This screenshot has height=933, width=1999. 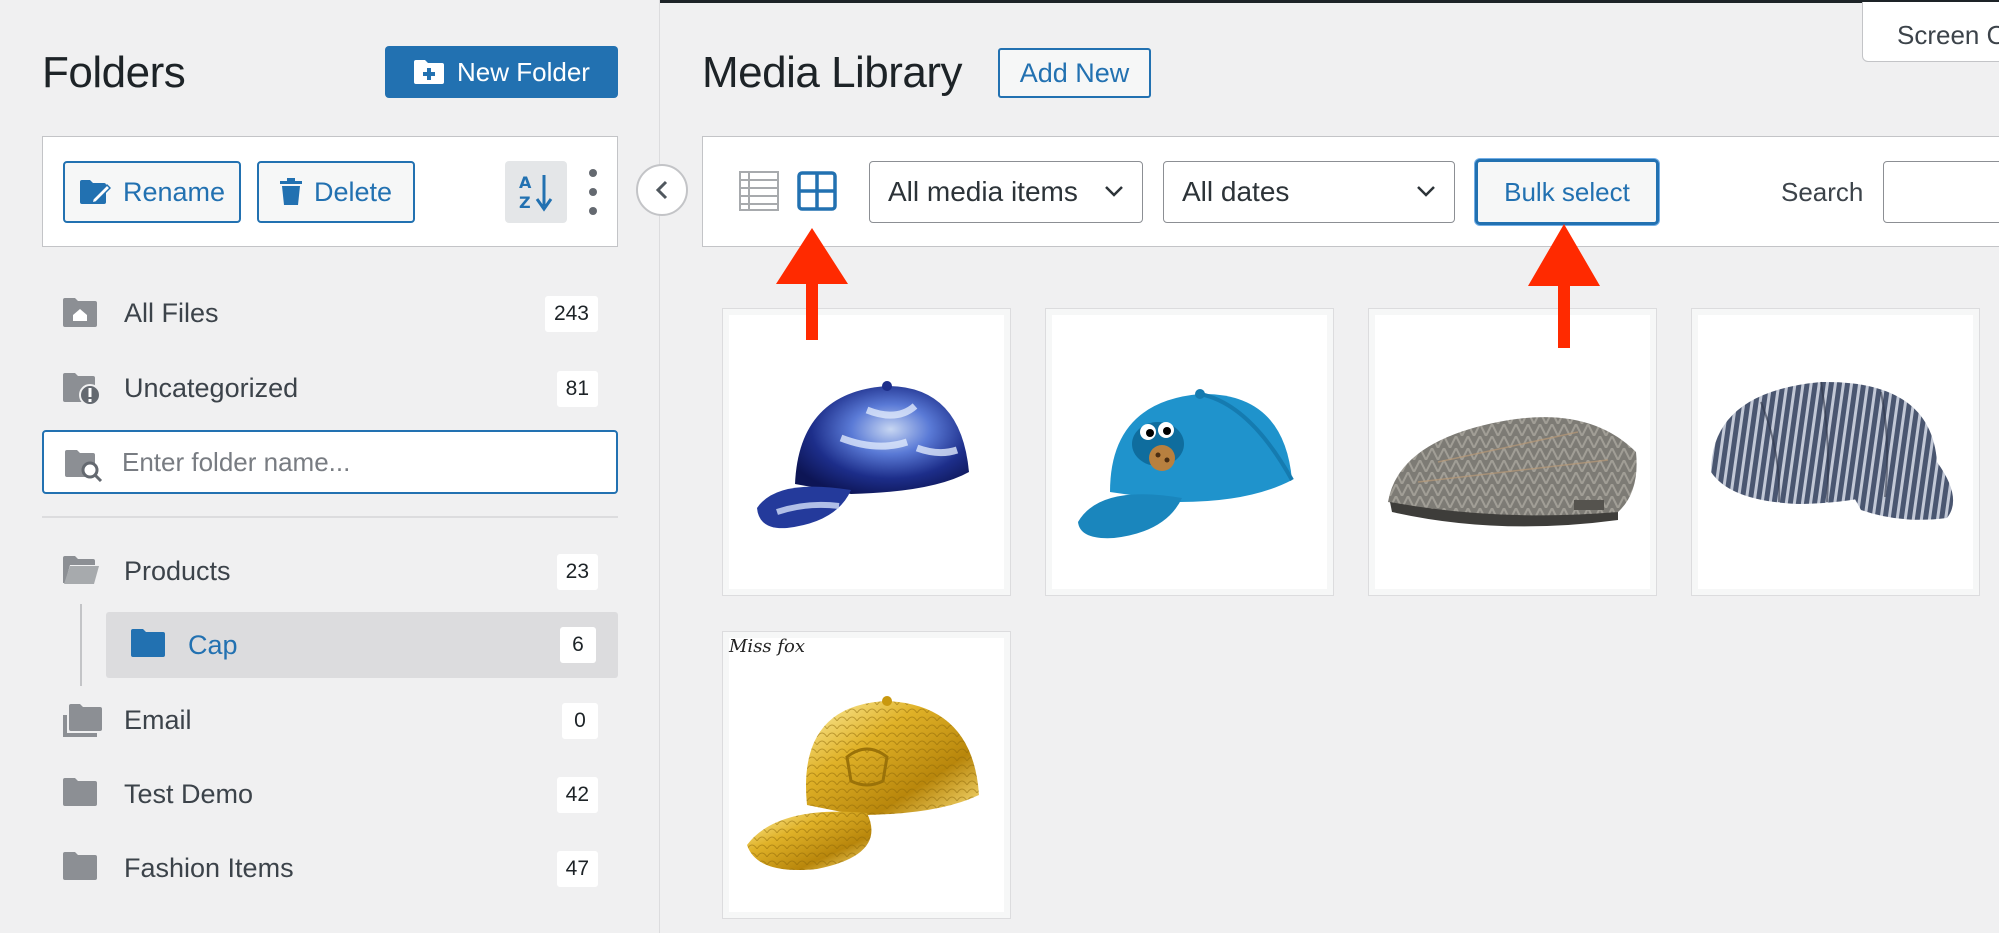 What do you see at coordinates (95, 192) in the screenshot?
I see `rename-icon` at bounding box center [95, 192].